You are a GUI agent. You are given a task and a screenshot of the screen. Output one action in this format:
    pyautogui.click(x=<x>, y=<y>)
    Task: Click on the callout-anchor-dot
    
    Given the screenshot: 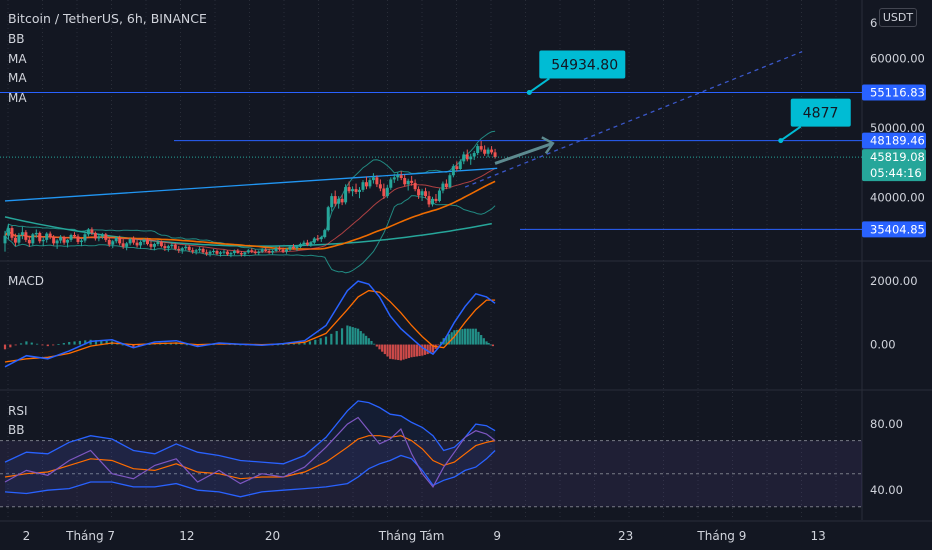 What is the action you would take?
    pyautogui.click(x=781, y=141)
    